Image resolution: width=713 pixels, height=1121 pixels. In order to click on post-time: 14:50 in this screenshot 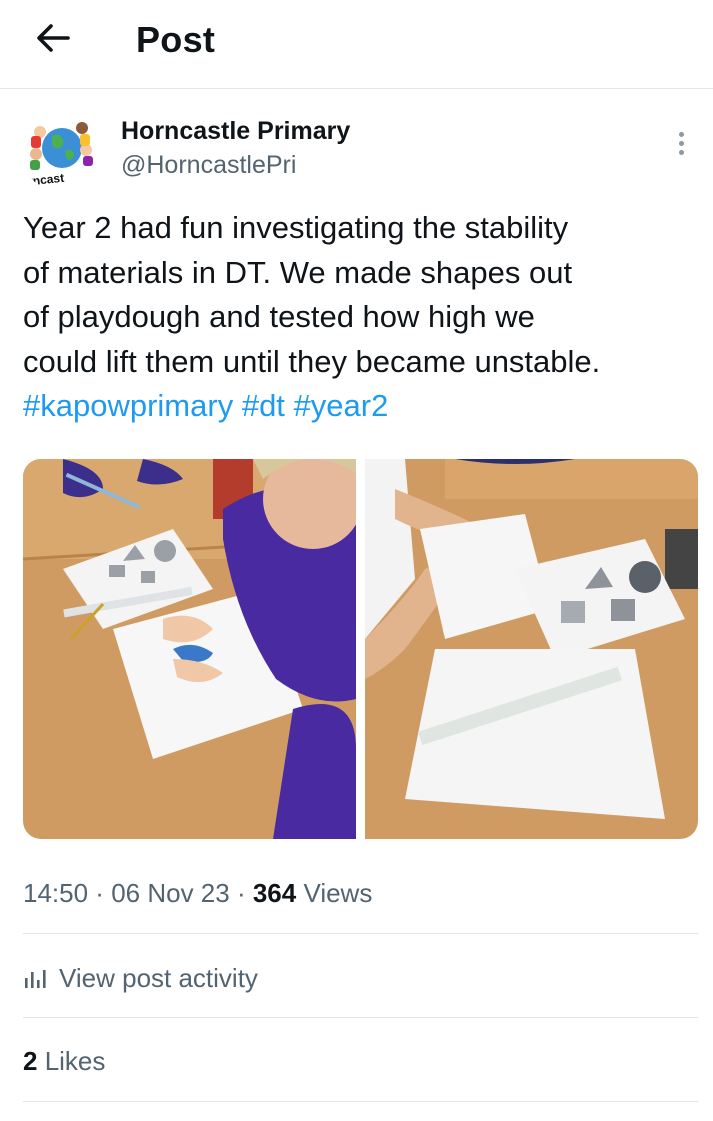, I will do `click(56, 893)`.